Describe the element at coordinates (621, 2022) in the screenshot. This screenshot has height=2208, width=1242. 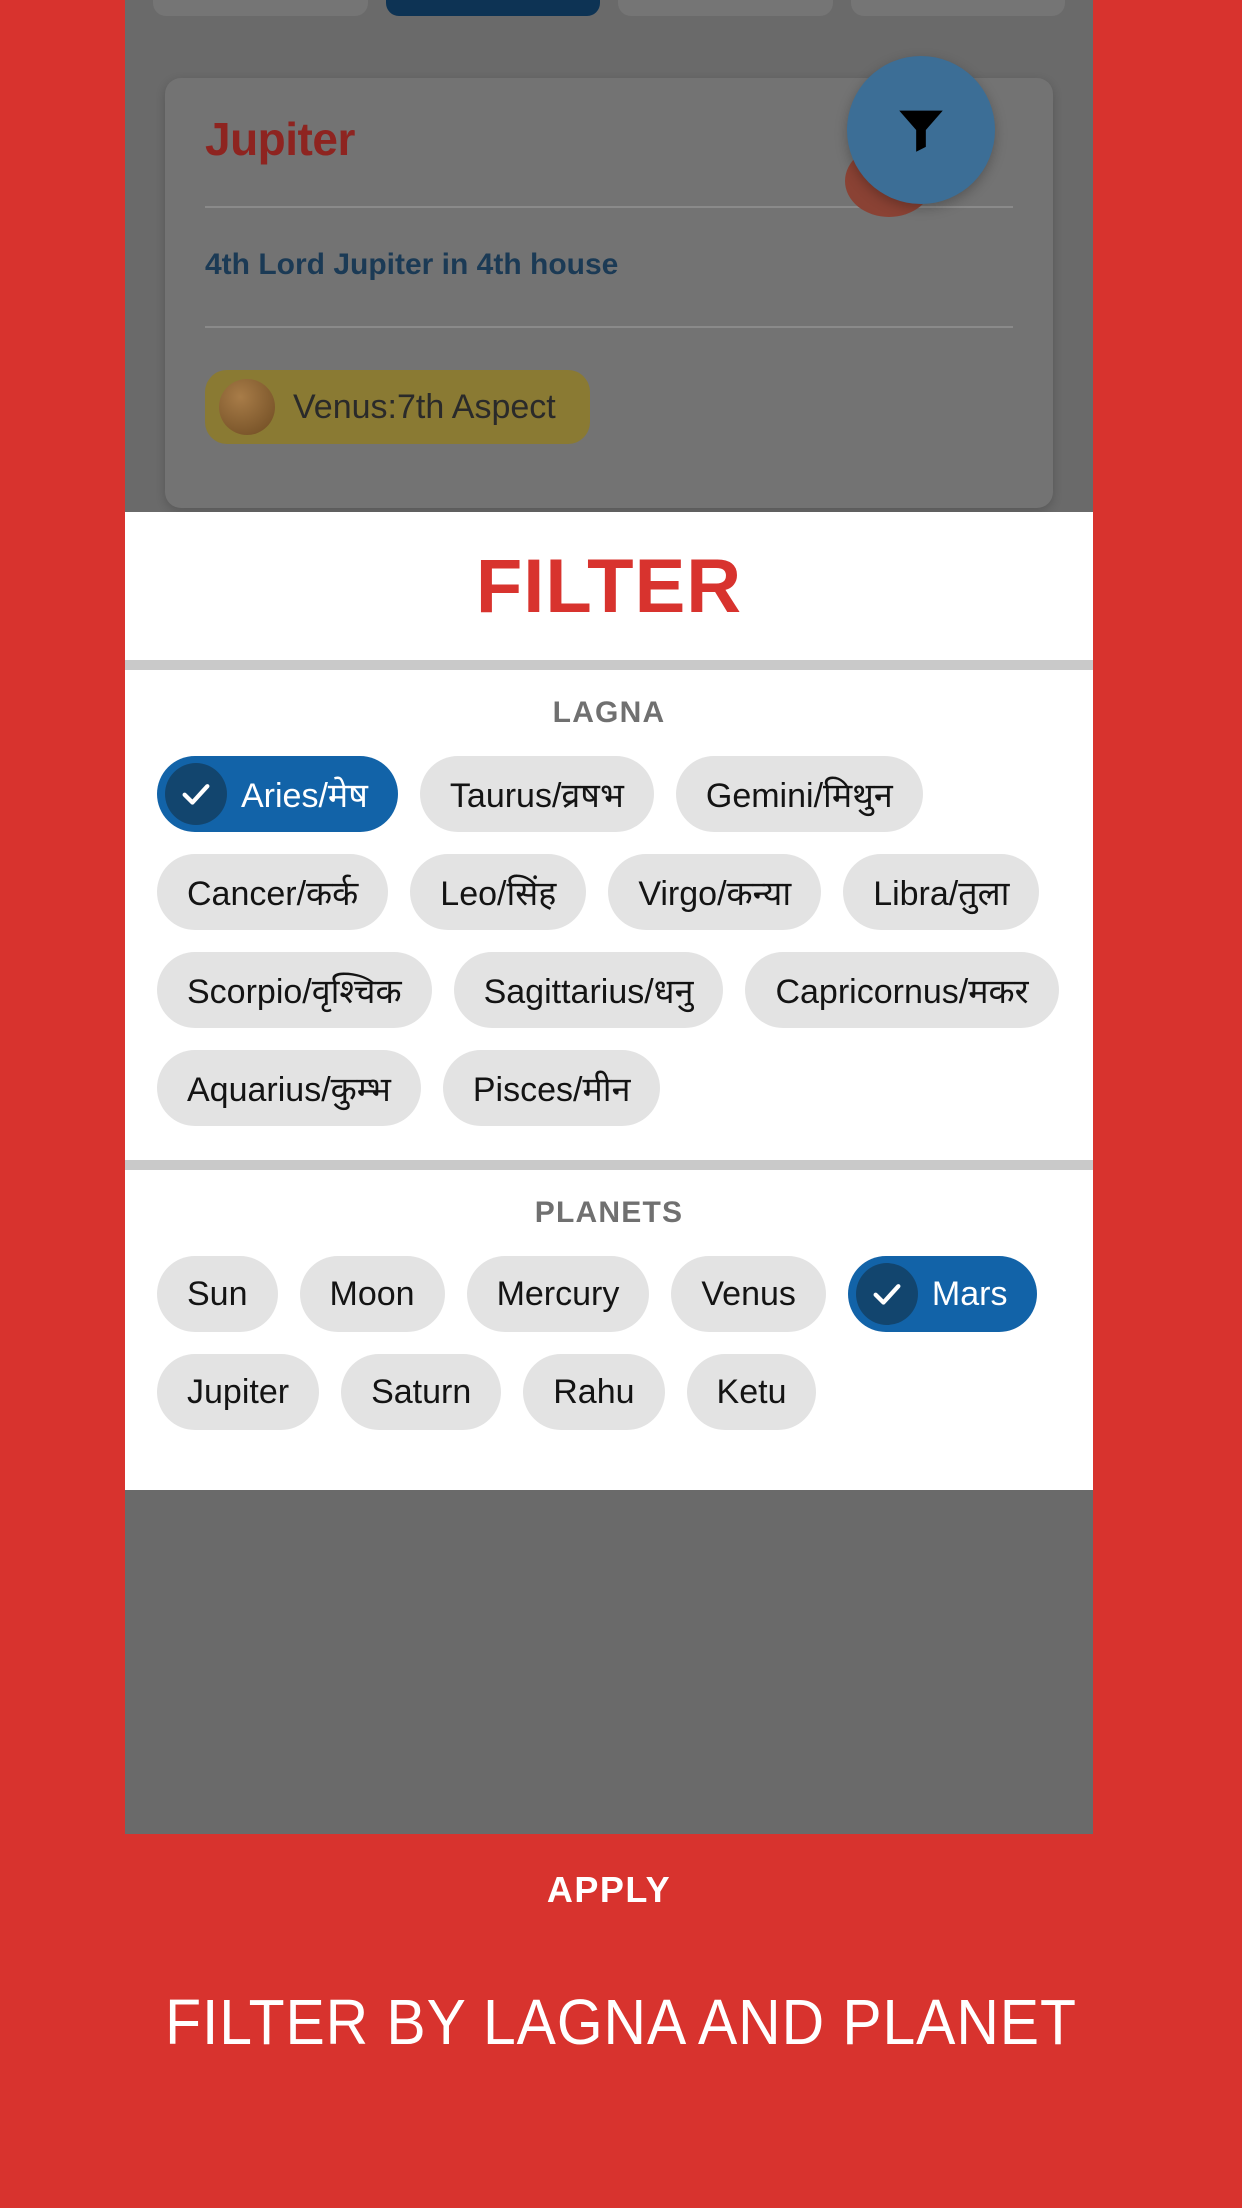
I see `screenshot-caption: FILTER BY LAGNA AND PLANET` at that location.